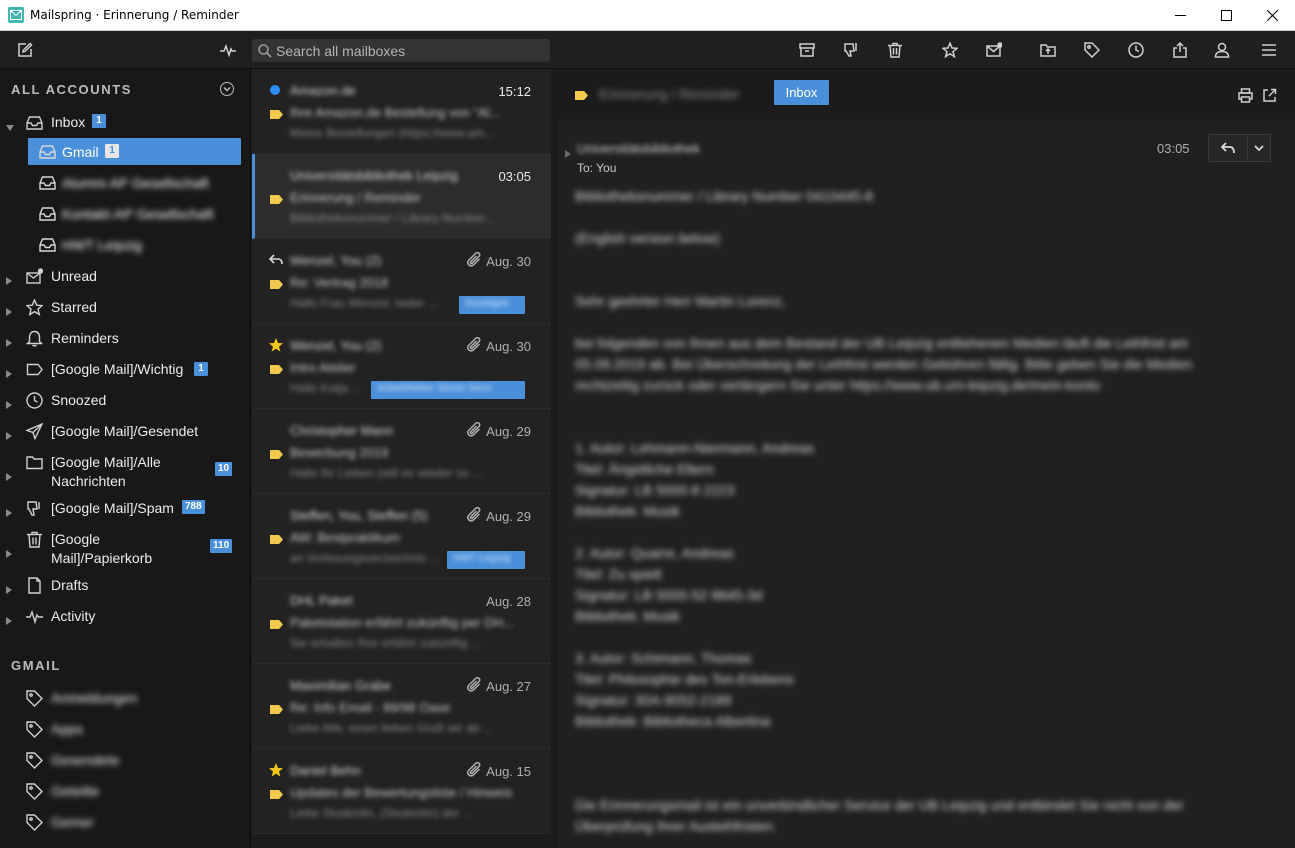 This screenshot has width=1295, height=848. Describe the element at coordinates (448, 390) in the screenshot. I see `label-chip: Arbeit/Atelier Simon Senn` at that location.